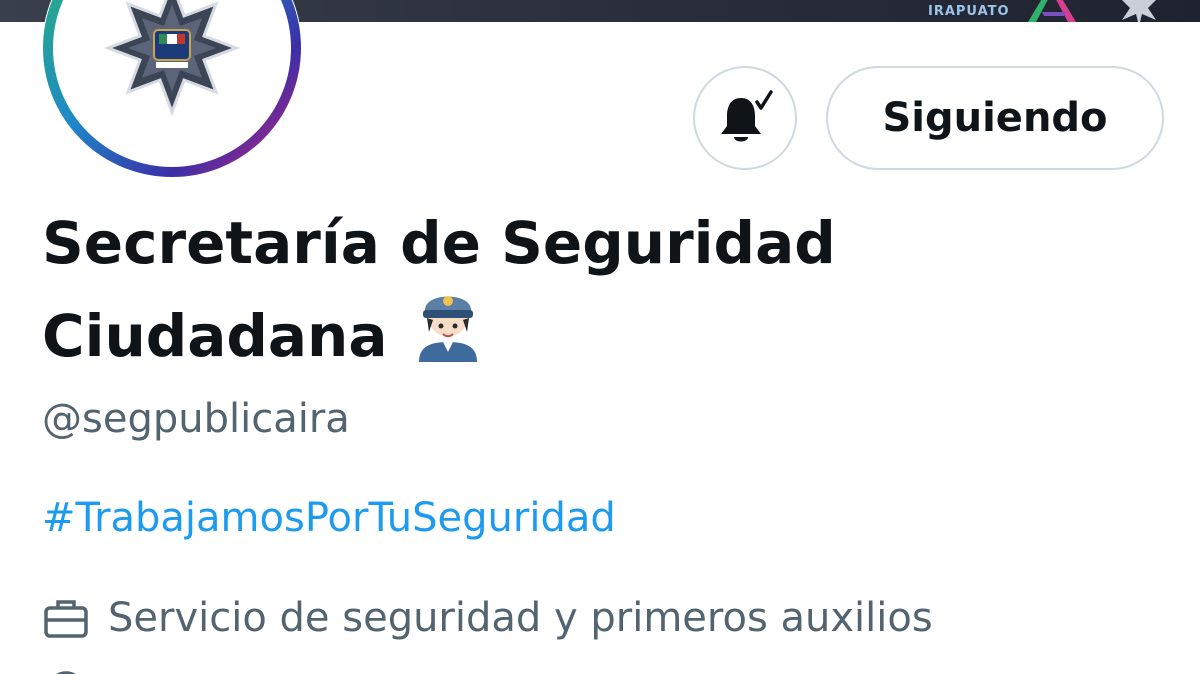 The image size is (1200, 674). Describe the element at coordinates (215, 336) in the screenshot. I see `display-name-line-2: Ciudadana` at that location.